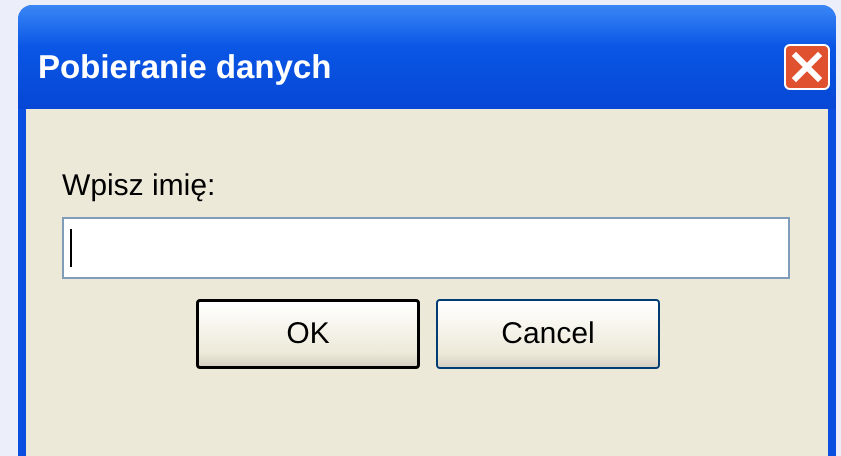  Describe the element at coordinates (308, 334) in the screenshot. I see `ok-button: OK` at that location.